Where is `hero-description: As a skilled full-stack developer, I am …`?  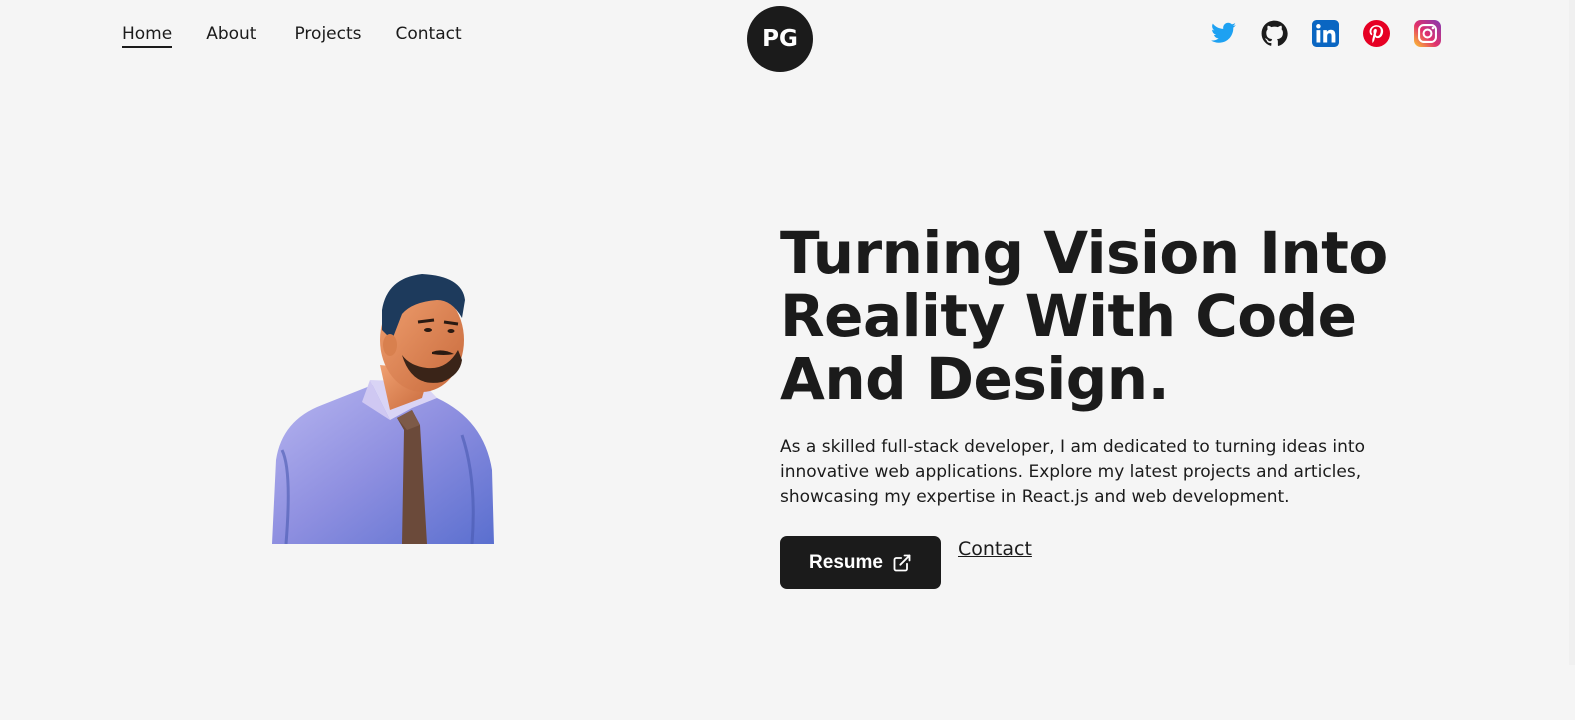
hero-description: As a skilled full-stack developer, I am … is located at coordinates (1072, 472).